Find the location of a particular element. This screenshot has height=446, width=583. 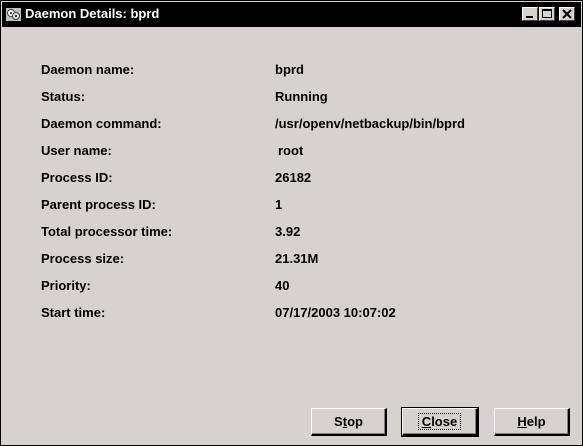

detail-label: Status: is located at coordinates (63, 96).